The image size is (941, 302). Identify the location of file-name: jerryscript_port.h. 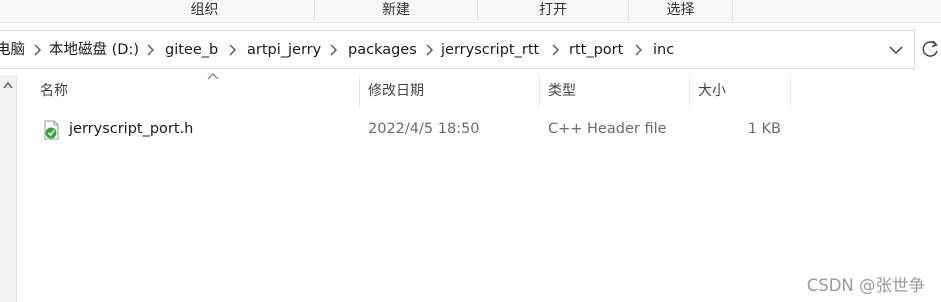
(131, 129).